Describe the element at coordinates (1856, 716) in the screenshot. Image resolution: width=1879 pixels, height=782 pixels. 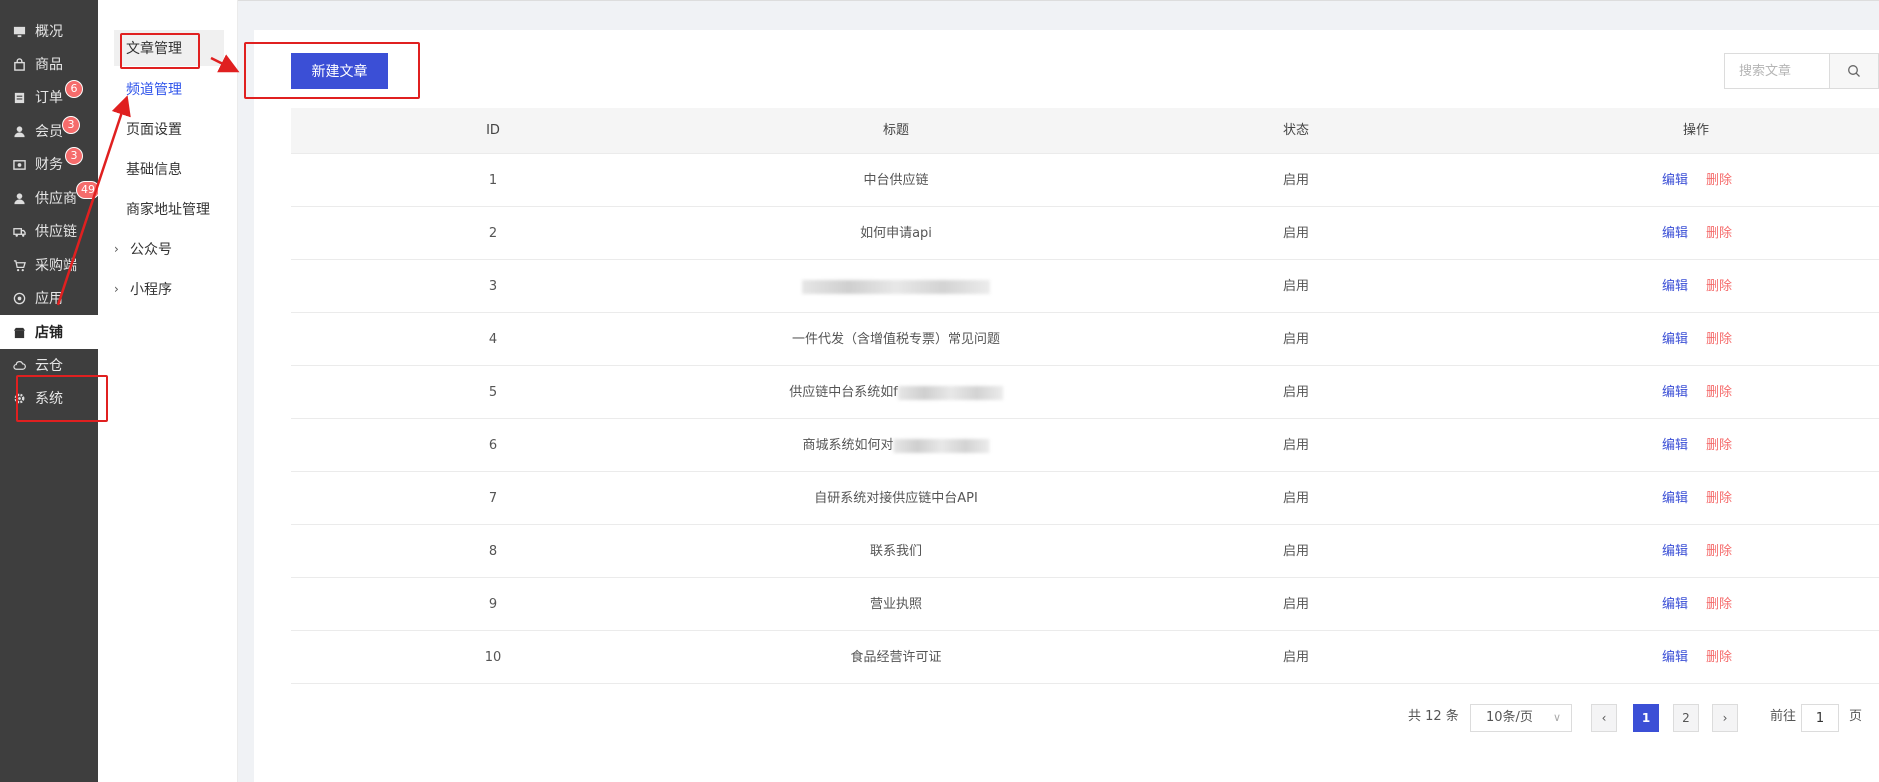
I see `goto-unit: 页` at that location.